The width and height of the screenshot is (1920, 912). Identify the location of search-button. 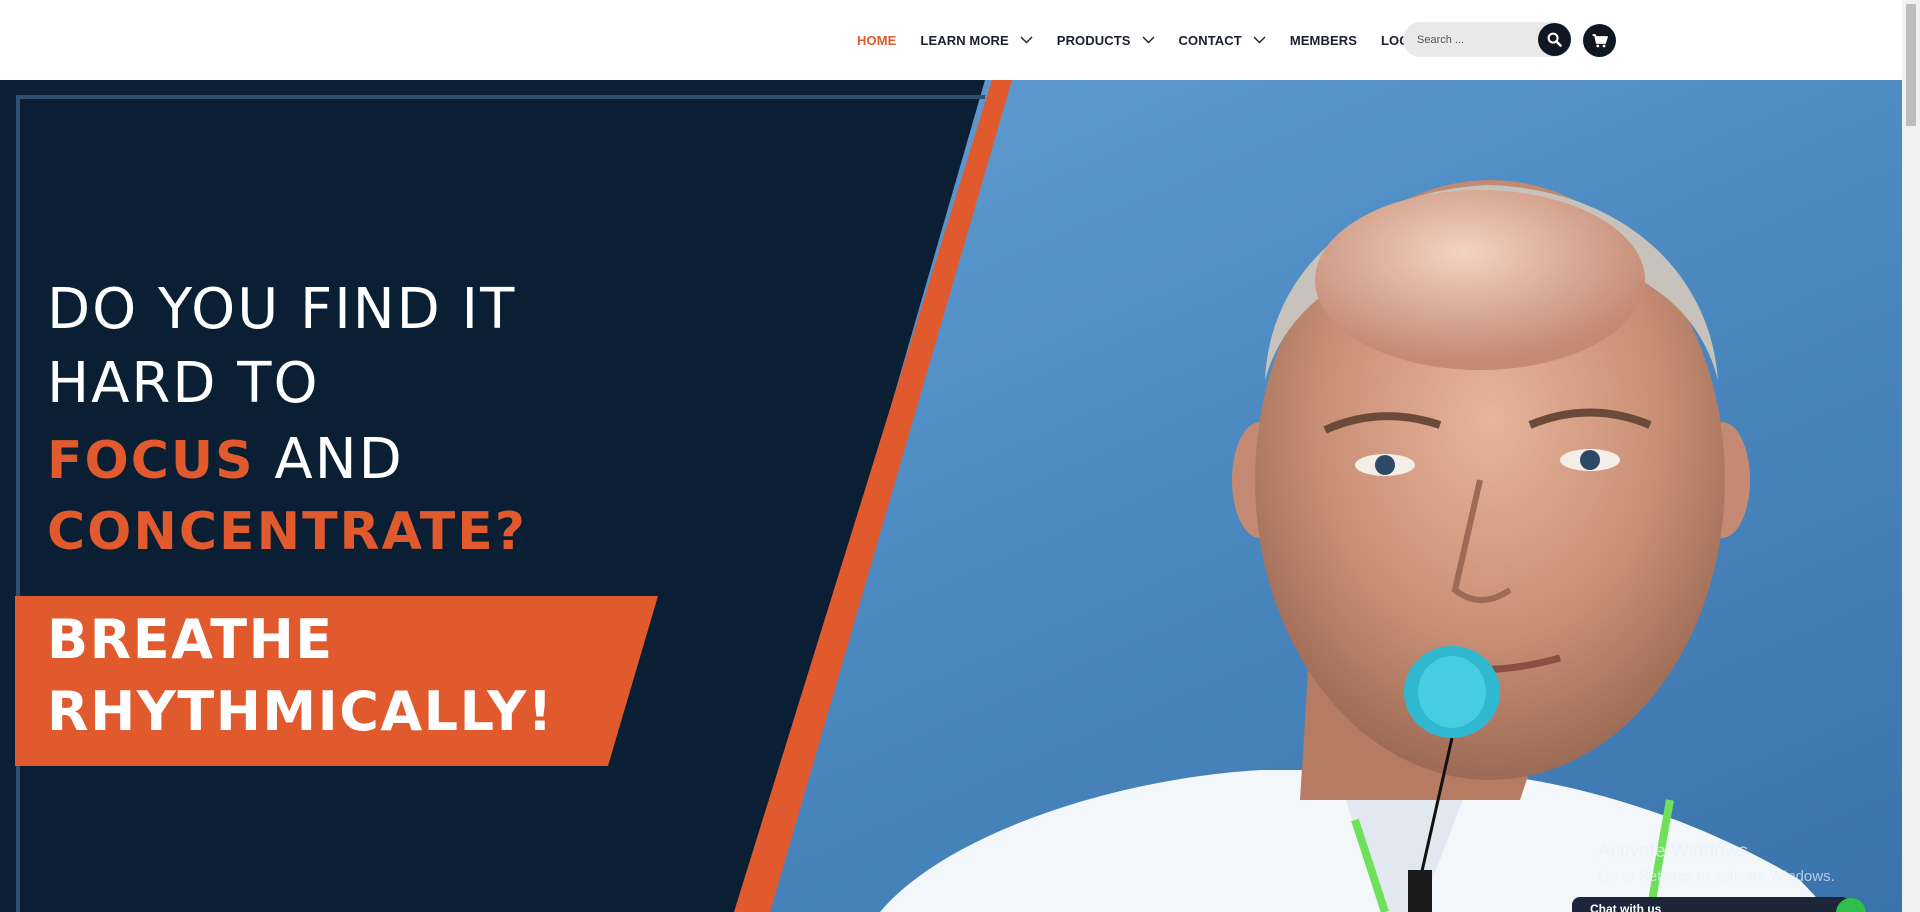
(1554, 39).